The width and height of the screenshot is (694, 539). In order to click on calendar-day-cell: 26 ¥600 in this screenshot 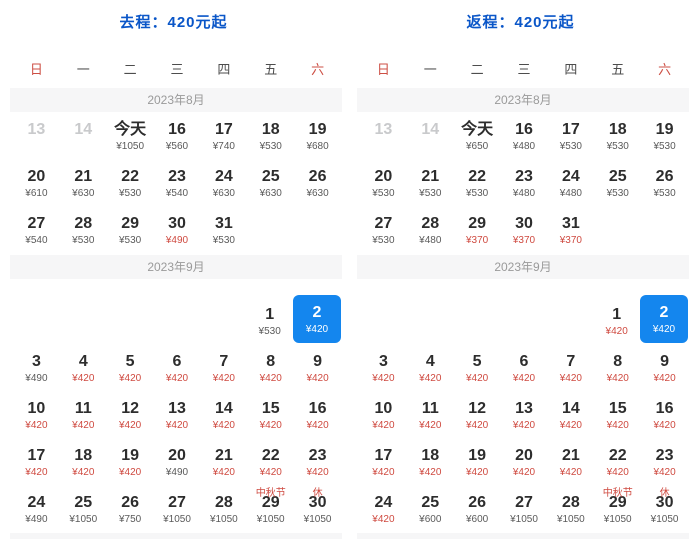, I will do `click(477, 508)`.